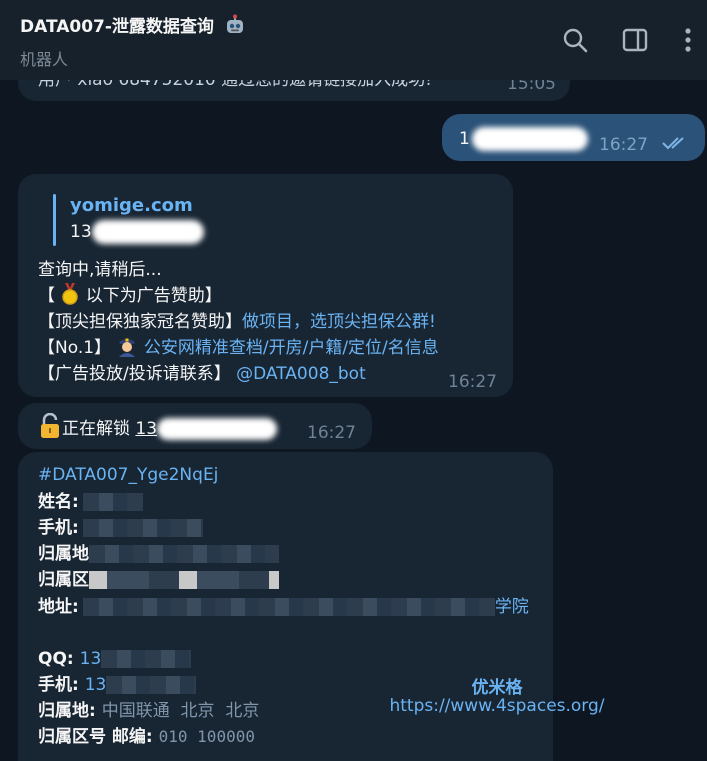  I want to click on chat-header: DATA007-泄露数据查询 机器人, so click(353, 40).